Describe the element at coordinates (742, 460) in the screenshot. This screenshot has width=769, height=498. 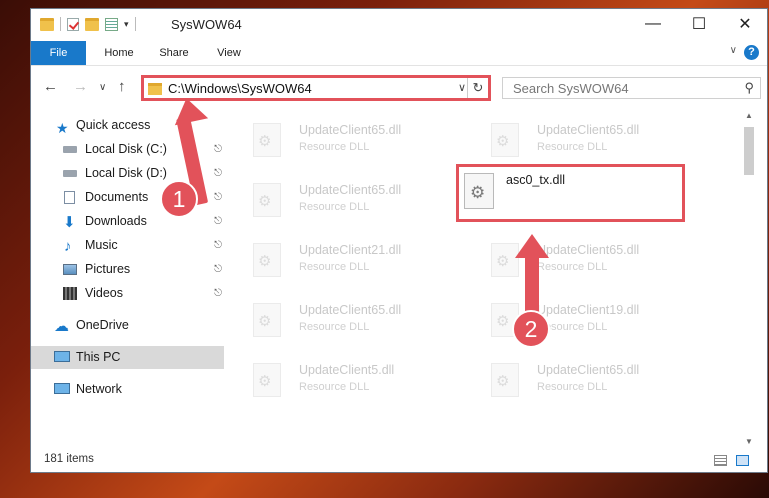
I see `large-icons-view-icon` at that location.